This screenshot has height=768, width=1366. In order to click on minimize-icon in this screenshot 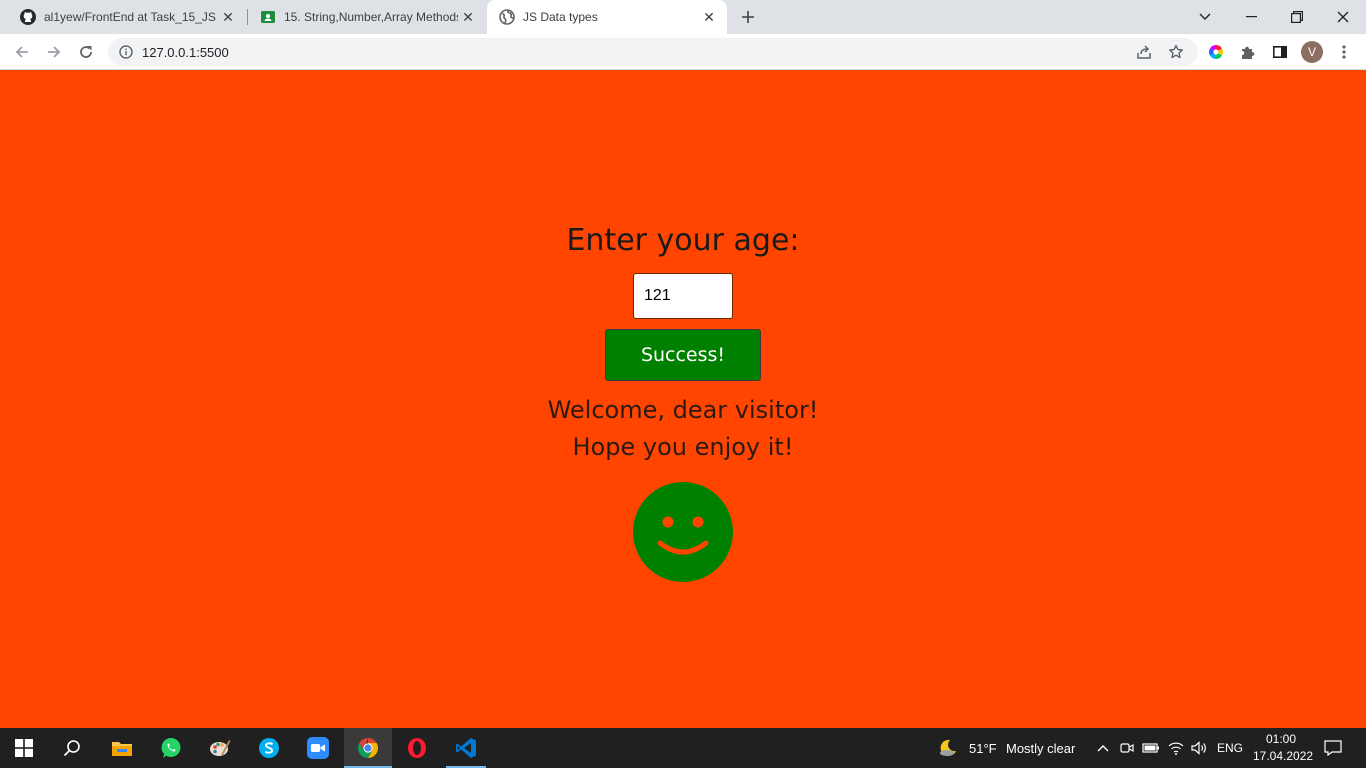, I will do `click(1251, 17)`.